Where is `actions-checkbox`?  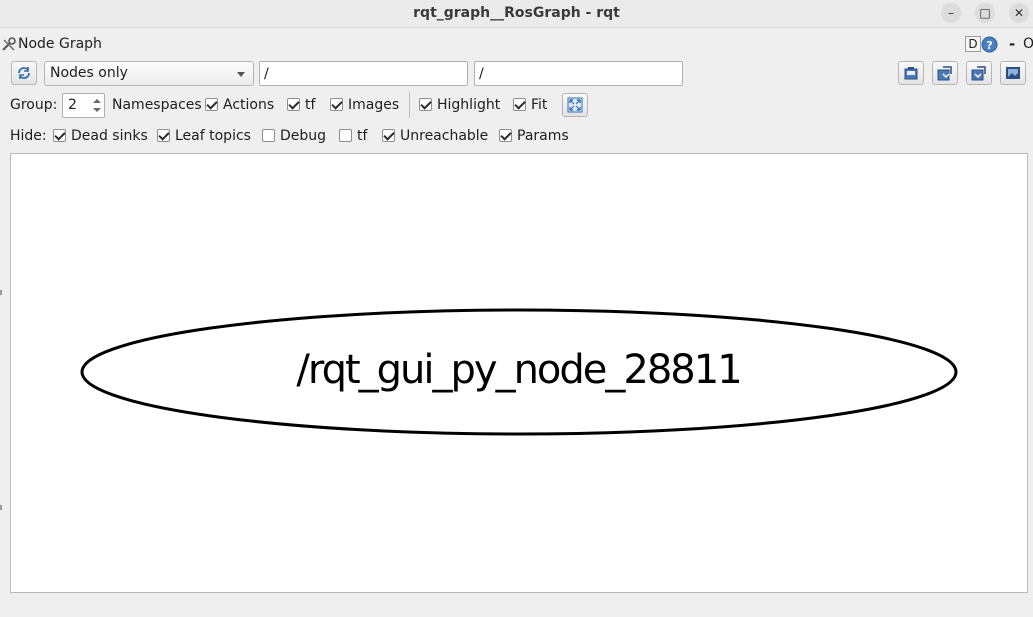 actions-checkbox is located at coordinates (211, 104).